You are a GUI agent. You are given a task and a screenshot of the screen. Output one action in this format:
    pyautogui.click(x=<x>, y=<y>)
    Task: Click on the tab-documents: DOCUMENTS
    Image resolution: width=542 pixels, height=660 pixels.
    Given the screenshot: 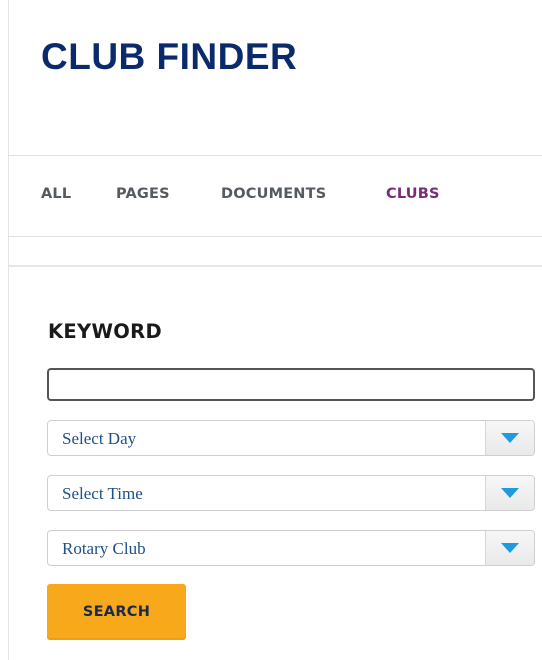 What is the action you would take?
    pyautogui.click(x=273, y=194)
    